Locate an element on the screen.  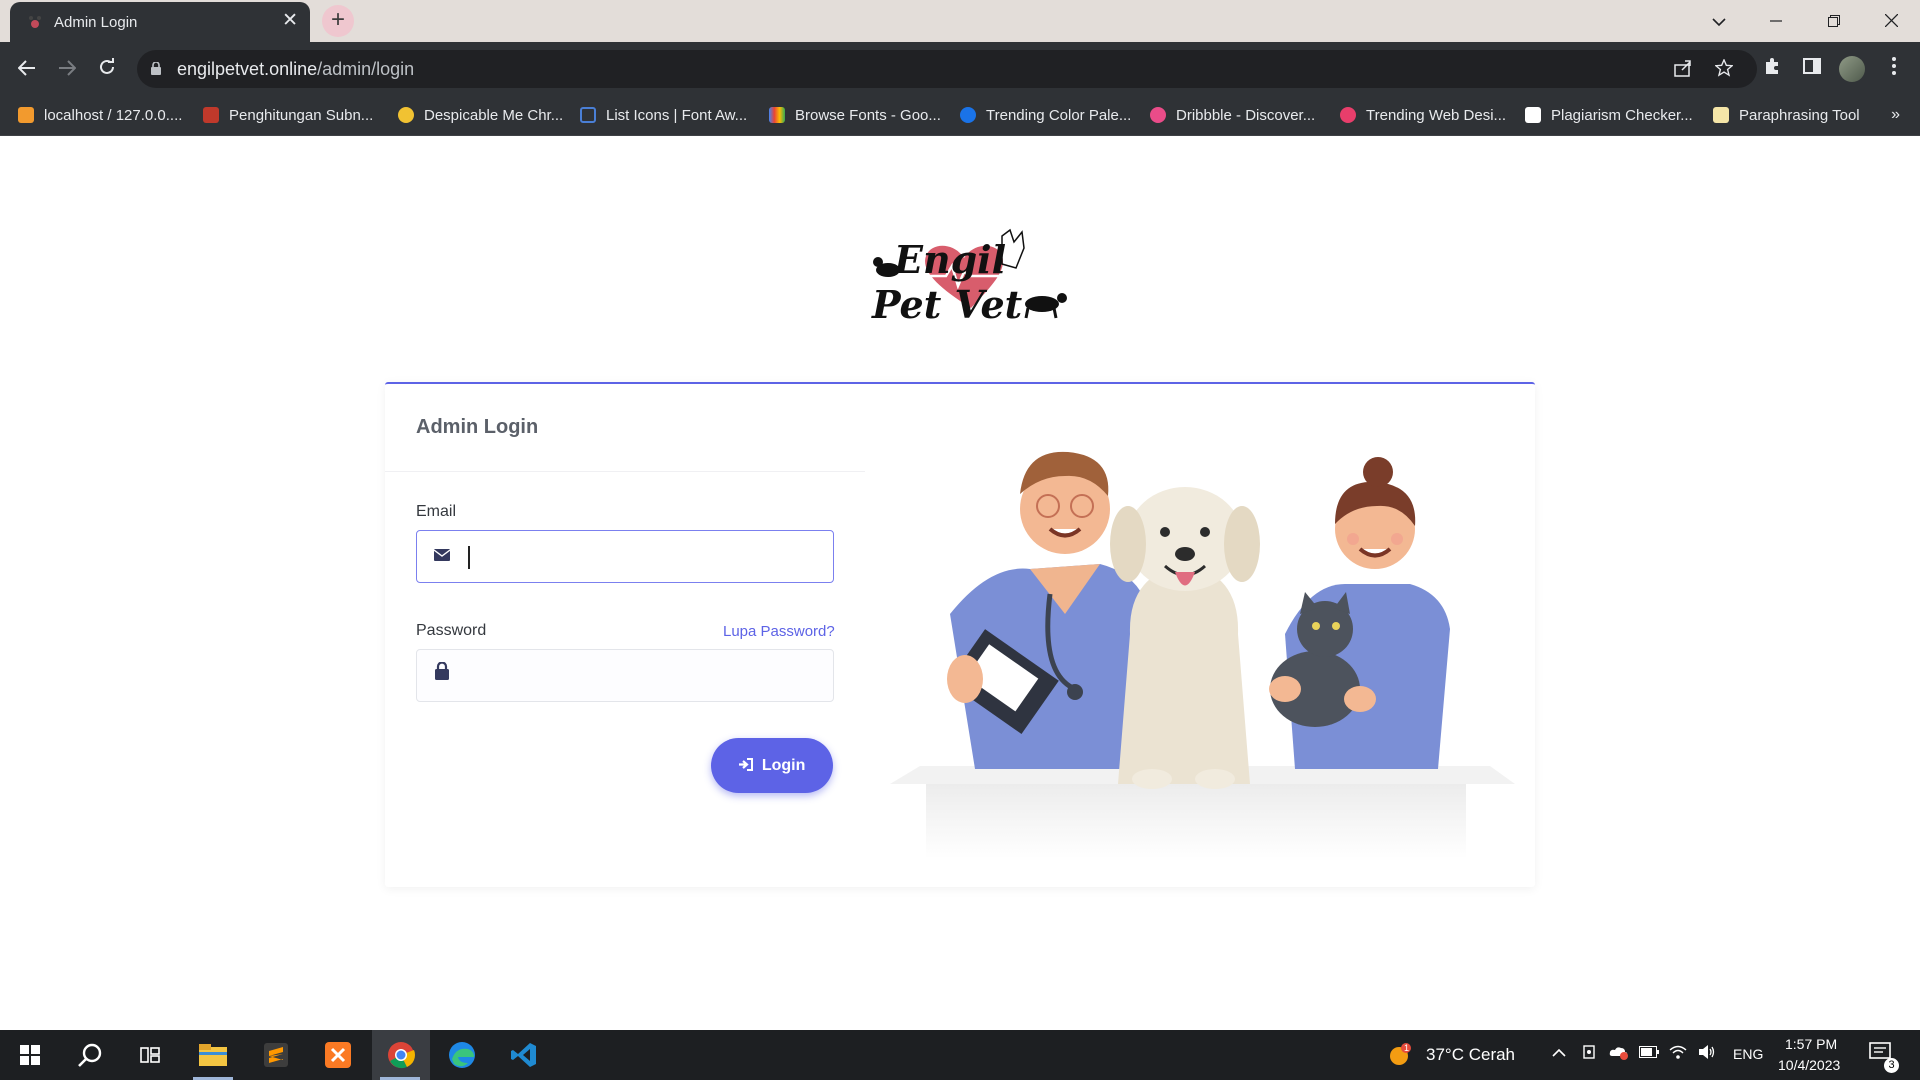
vscode-icon is located at coordinates (524, 1055).